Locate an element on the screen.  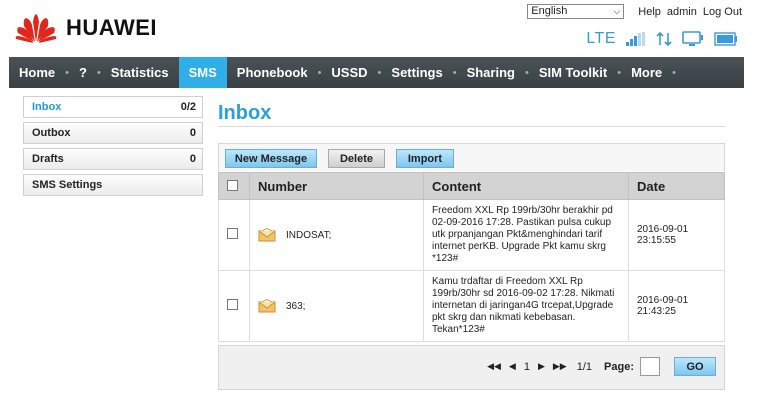
pagination-bar: ◀◀ ◀ 1 ▶ ▶▶ 1/1 Page: GO is located at coordinates (471, 367).